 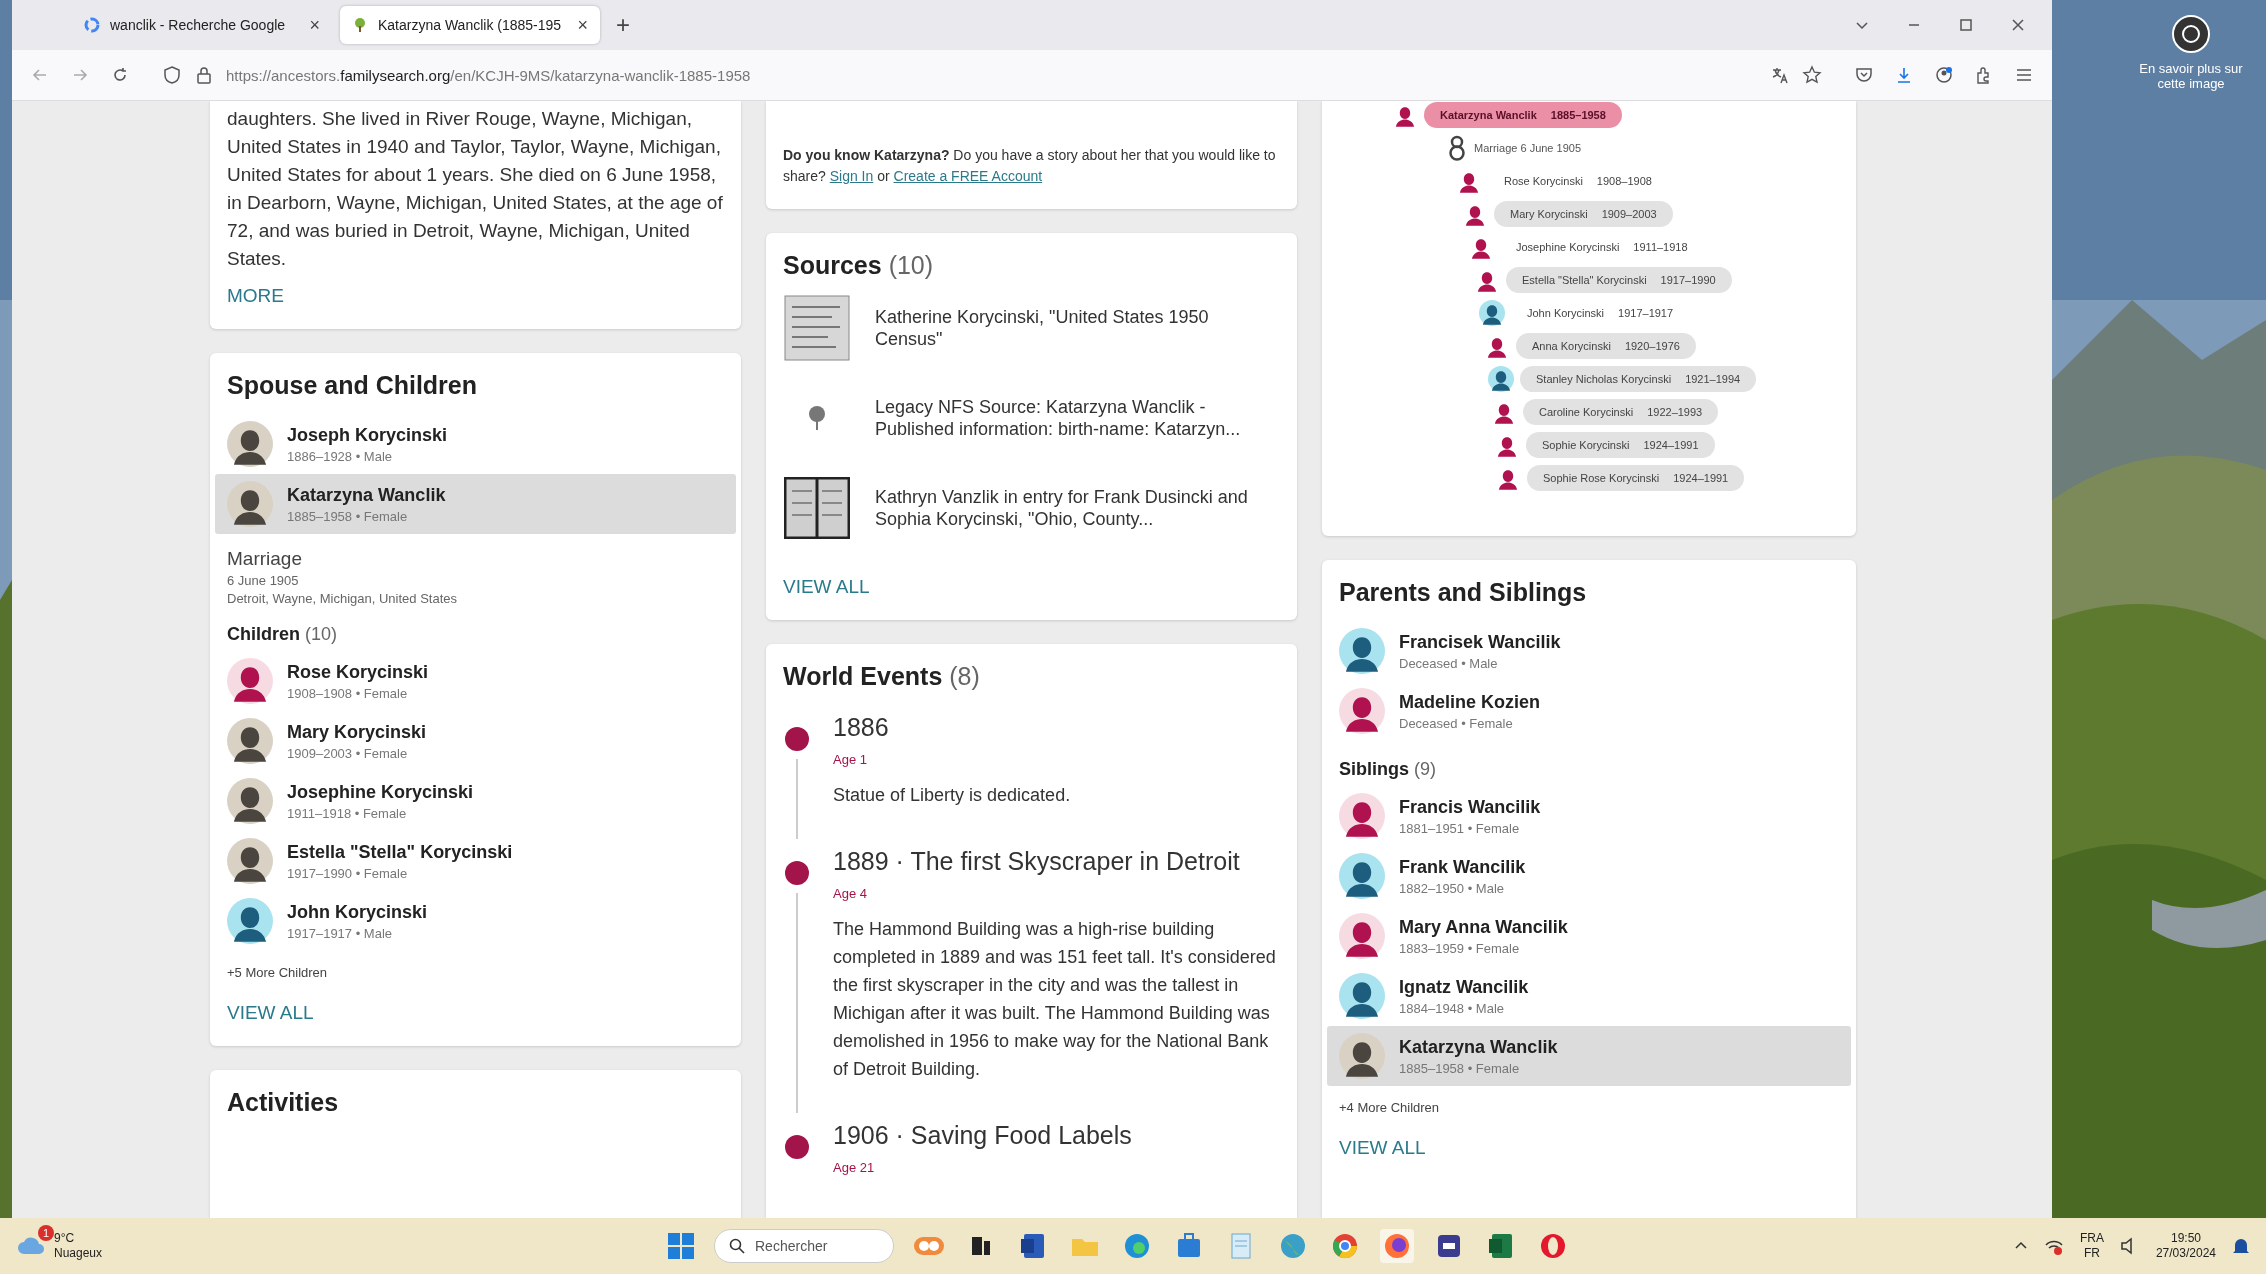 I want to click on person-details: 1917–1917 • Male, so click(x=340, y=933).